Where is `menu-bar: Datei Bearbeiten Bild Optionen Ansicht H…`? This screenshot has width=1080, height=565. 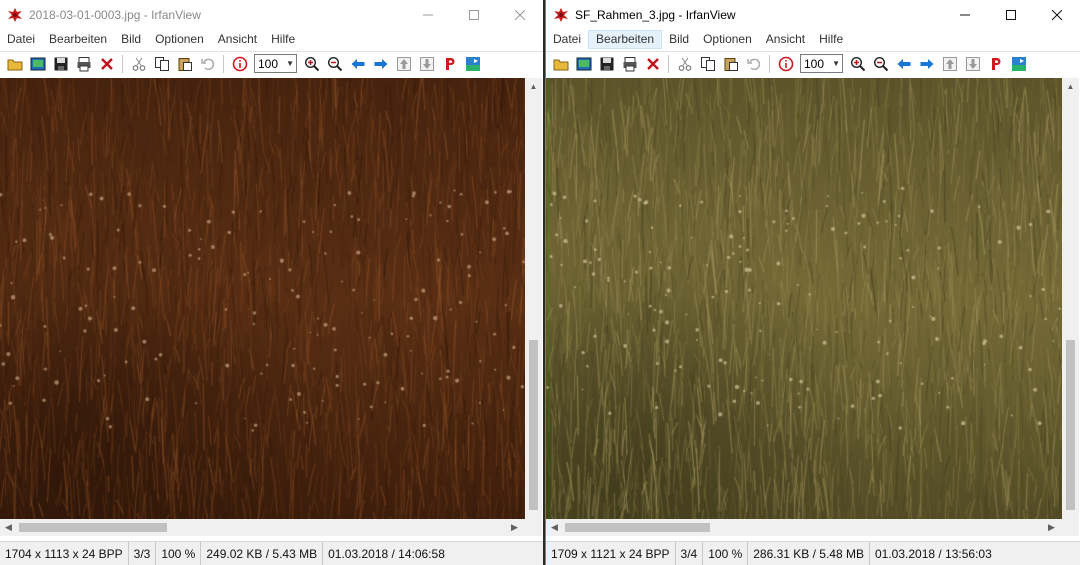
menu-bar: Datei Bearbeiten Bild Optionen Ansicht H… is located at coordinates (271, 39).